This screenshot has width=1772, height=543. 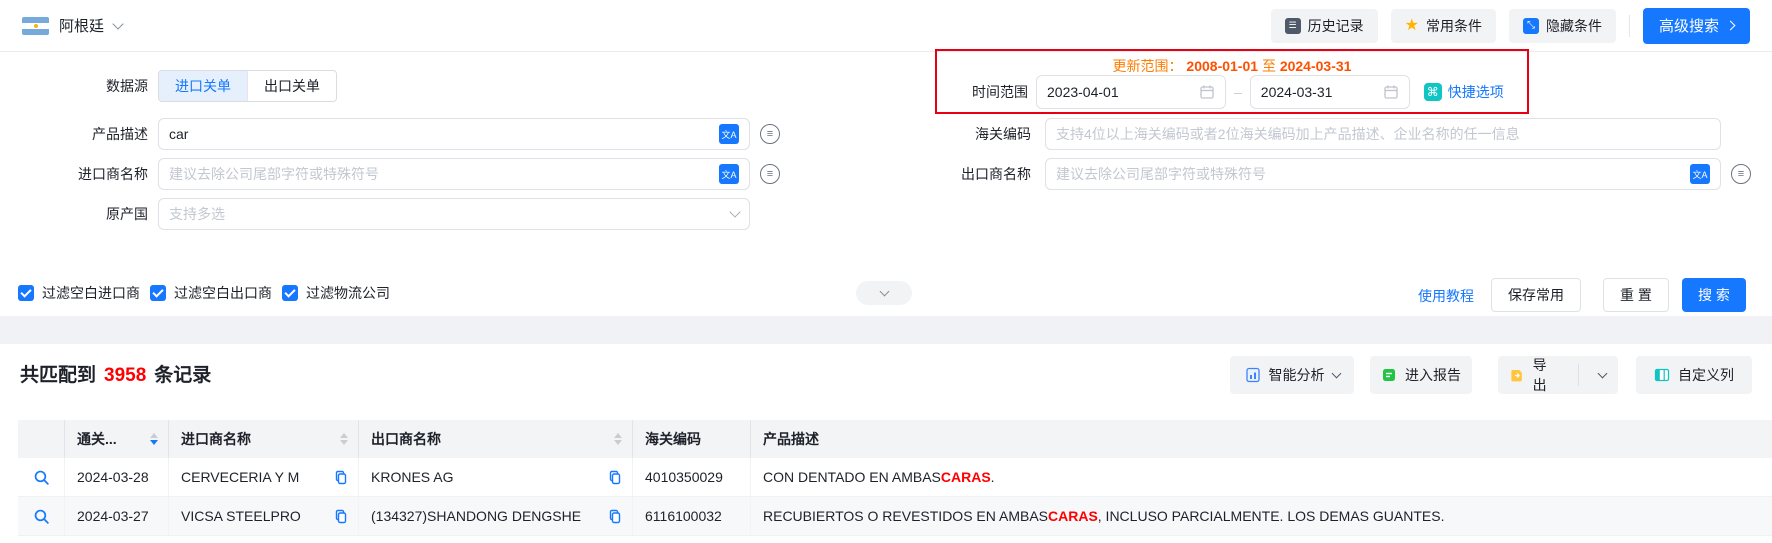 What do you see at coordinates (1534, 375) in the screenshot?
I see `export-button: 导出` at bounding box center [1534, 375].